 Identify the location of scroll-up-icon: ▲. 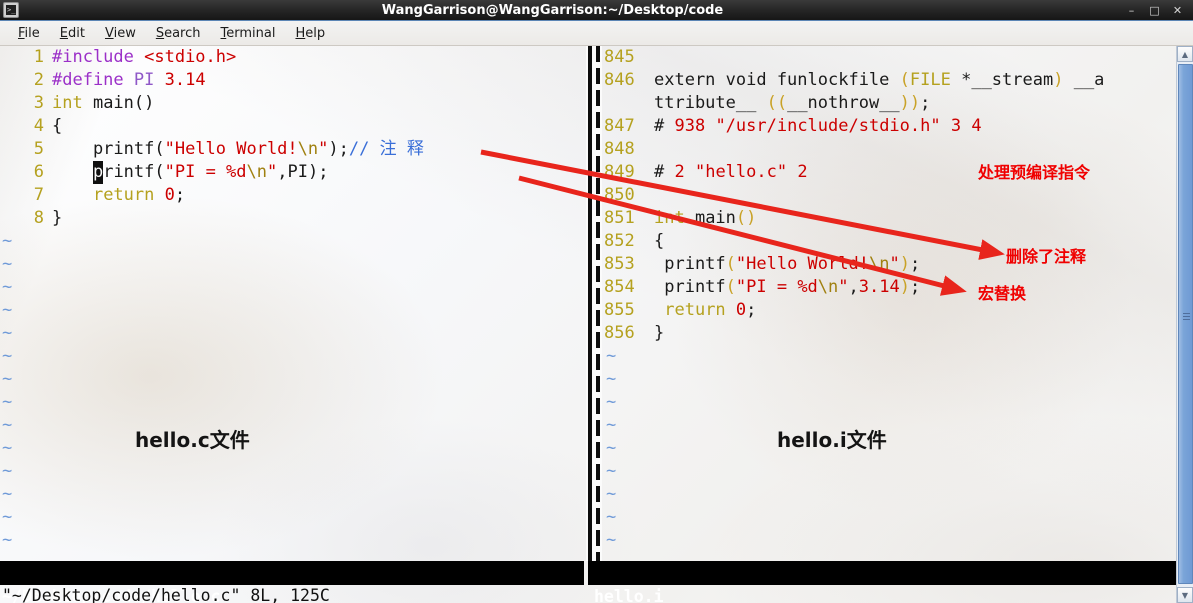
(1185, 54).